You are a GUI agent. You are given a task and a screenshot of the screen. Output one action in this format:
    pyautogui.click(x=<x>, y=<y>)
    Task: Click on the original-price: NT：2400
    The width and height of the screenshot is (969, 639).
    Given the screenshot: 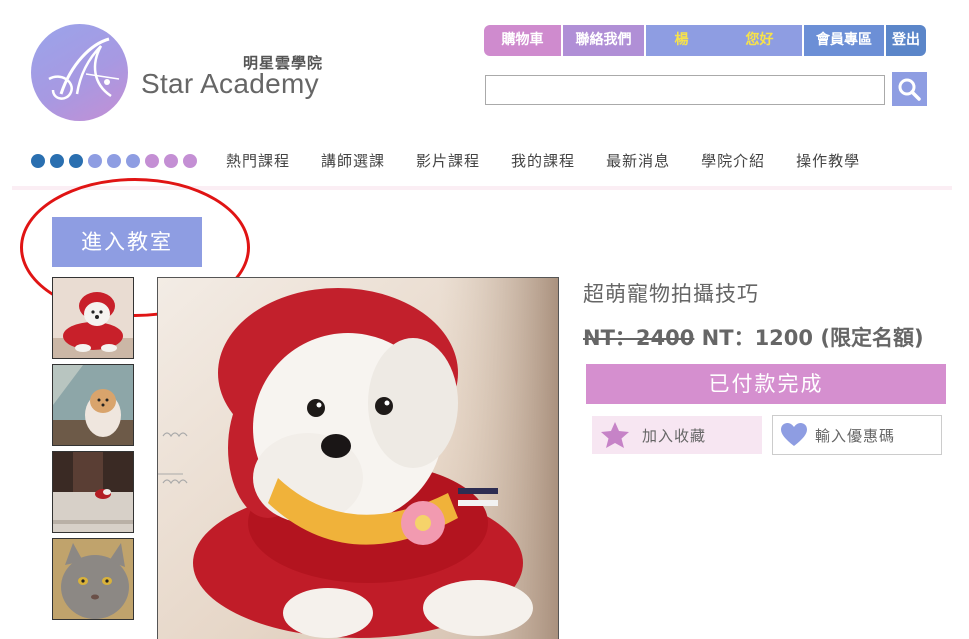 What is the action you would take?
    pyautogui.click(x=639, y=338)
    